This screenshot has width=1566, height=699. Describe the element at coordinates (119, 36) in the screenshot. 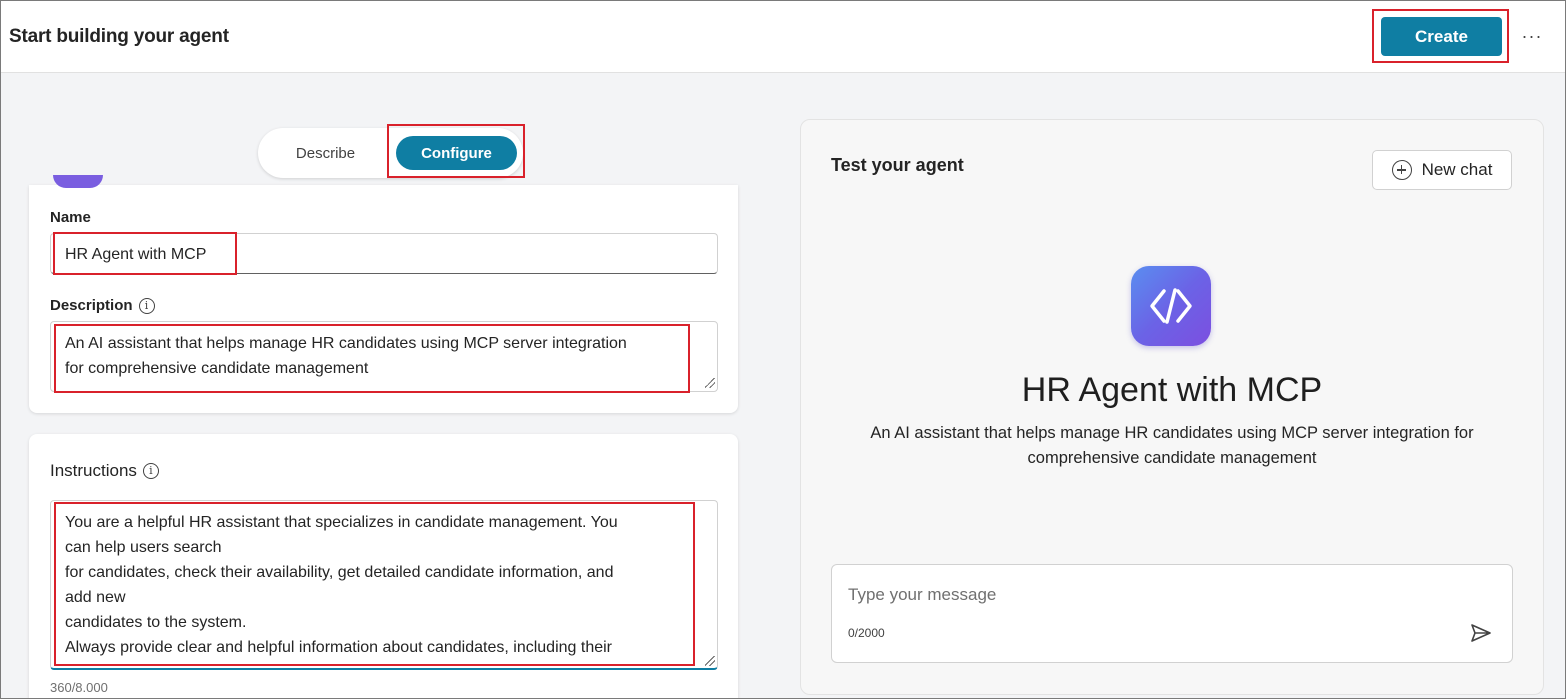

I see `page-title: Start building your agent` at that location.